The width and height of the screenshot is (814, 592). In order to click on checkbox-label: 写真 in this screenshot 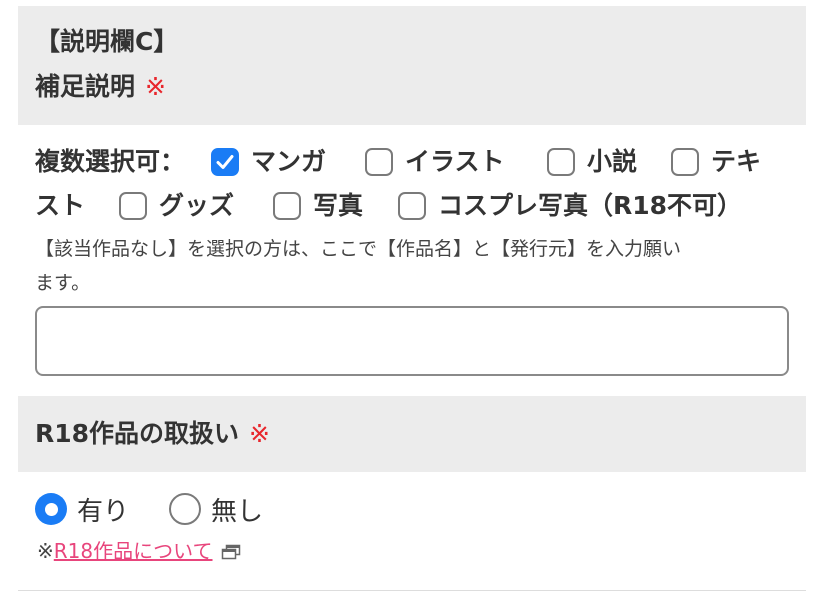, I will do `click(338, 205)`.